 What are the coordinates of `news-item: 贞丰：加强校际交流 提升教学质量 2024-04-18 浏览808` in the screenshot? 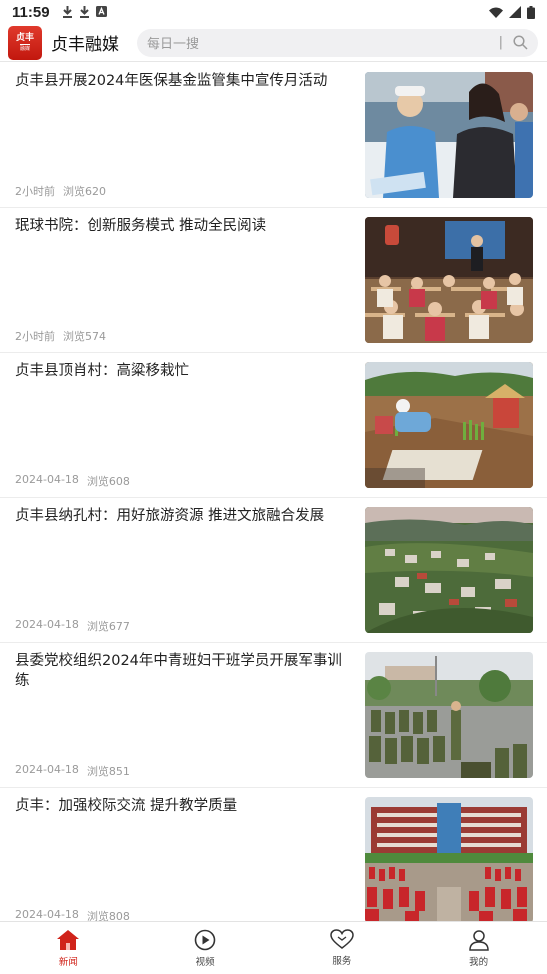 It's located at (273, 860).